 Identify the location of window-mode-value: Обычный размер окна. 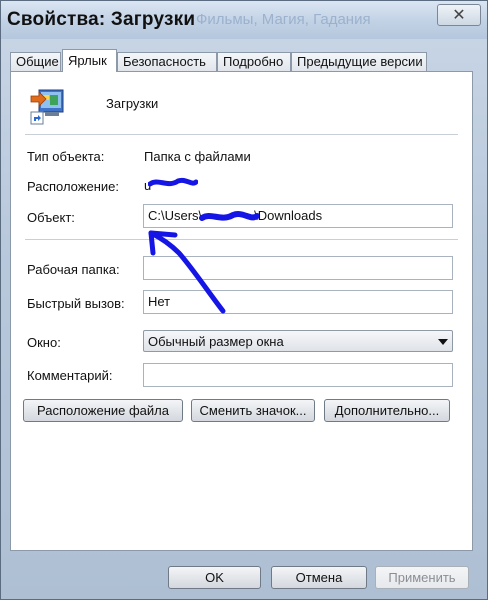
(216, 341).